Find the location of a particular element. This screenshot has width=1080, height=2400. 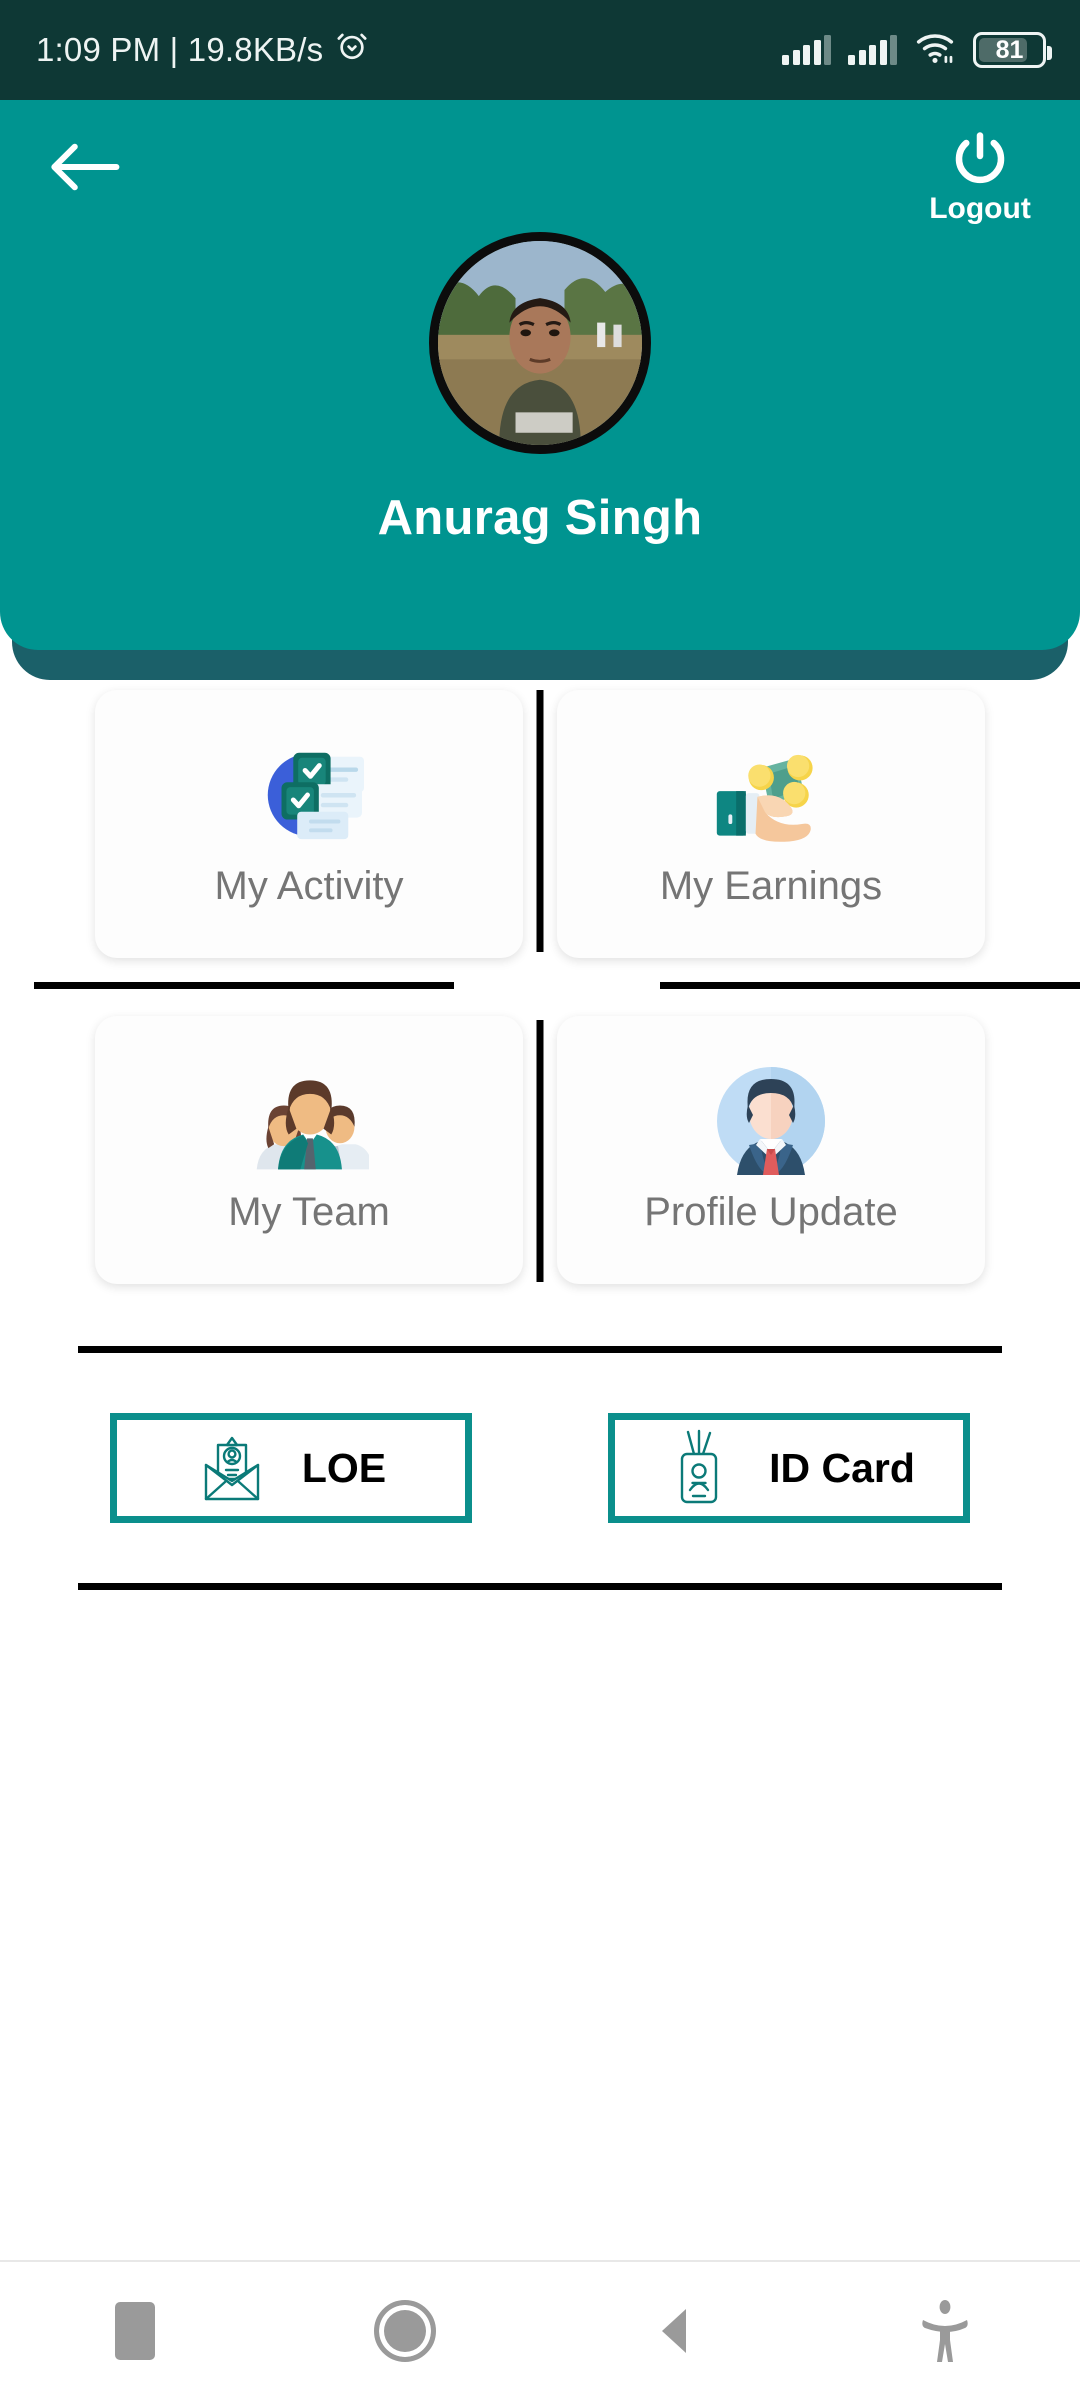

menu-cell-my-activity: My Activity is located at coordinates (309, 824).